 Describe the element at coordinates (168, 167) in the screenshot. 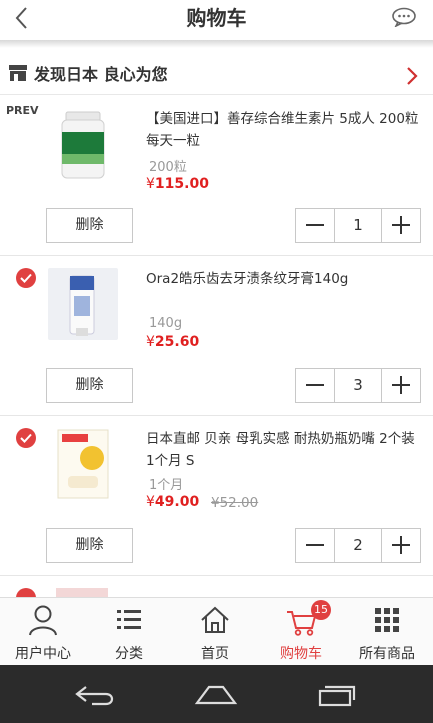

I see `product-spec: 200粒` at that location.